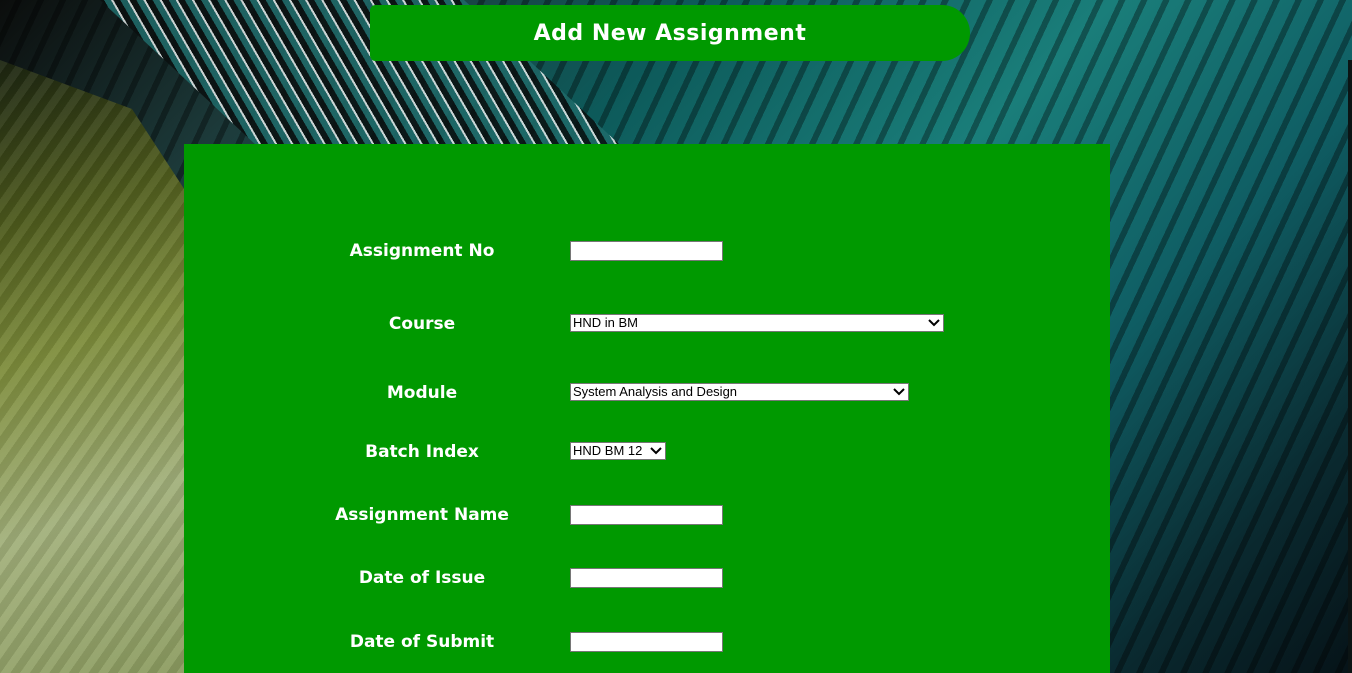  I want to click on page-title: Add New Assignment, so click(670, 33).